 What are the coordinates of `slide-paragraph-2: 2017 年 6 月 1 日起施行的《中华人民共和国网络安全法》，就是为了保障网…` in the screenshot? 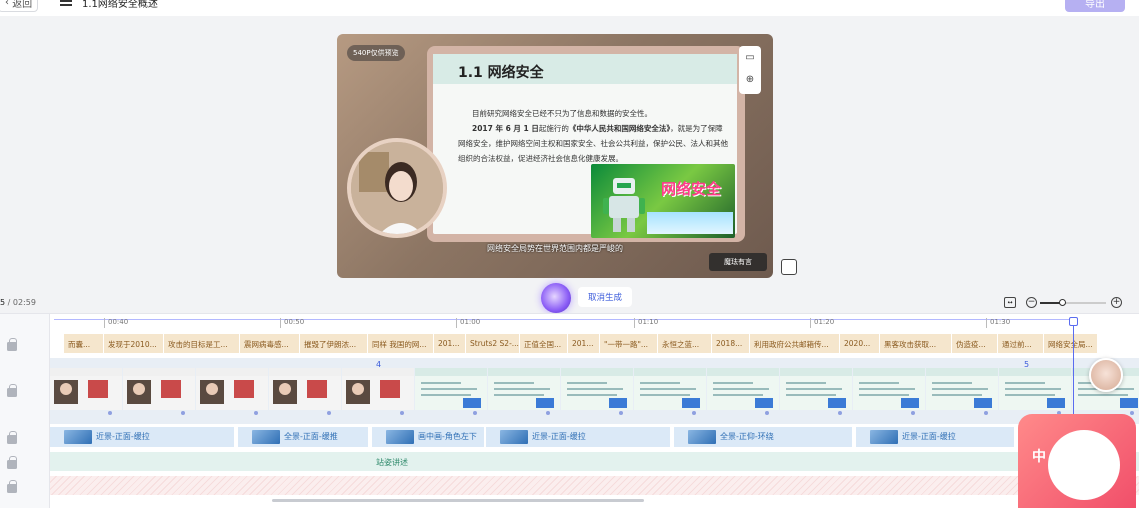 It's located at (593, 143).